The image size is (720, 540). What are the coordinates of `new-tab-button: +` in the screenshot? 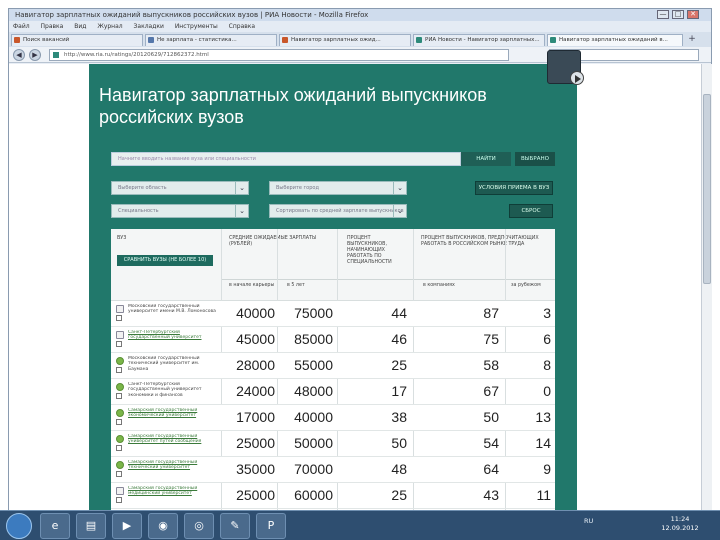 It's located at (692, 40).